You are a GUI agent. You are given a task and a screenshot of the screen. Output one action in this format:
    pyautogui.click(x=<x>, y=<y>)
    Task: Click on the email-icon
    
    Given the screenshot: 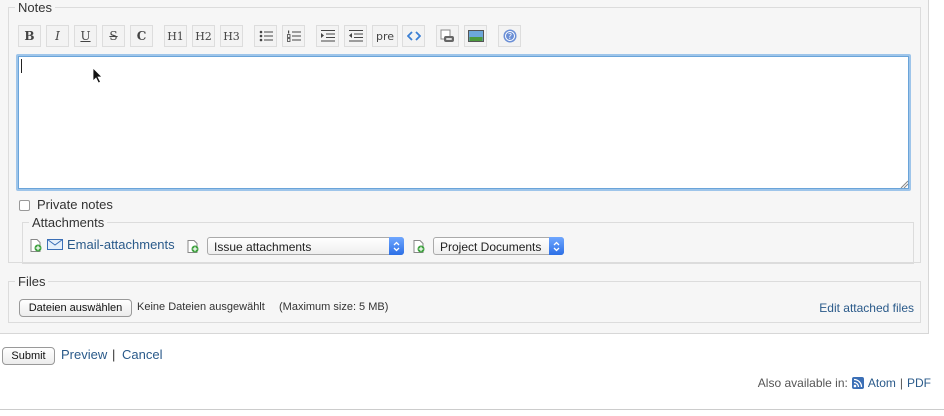 What is the action you would take?
    pyautogui.click(x=55, y=244)
    